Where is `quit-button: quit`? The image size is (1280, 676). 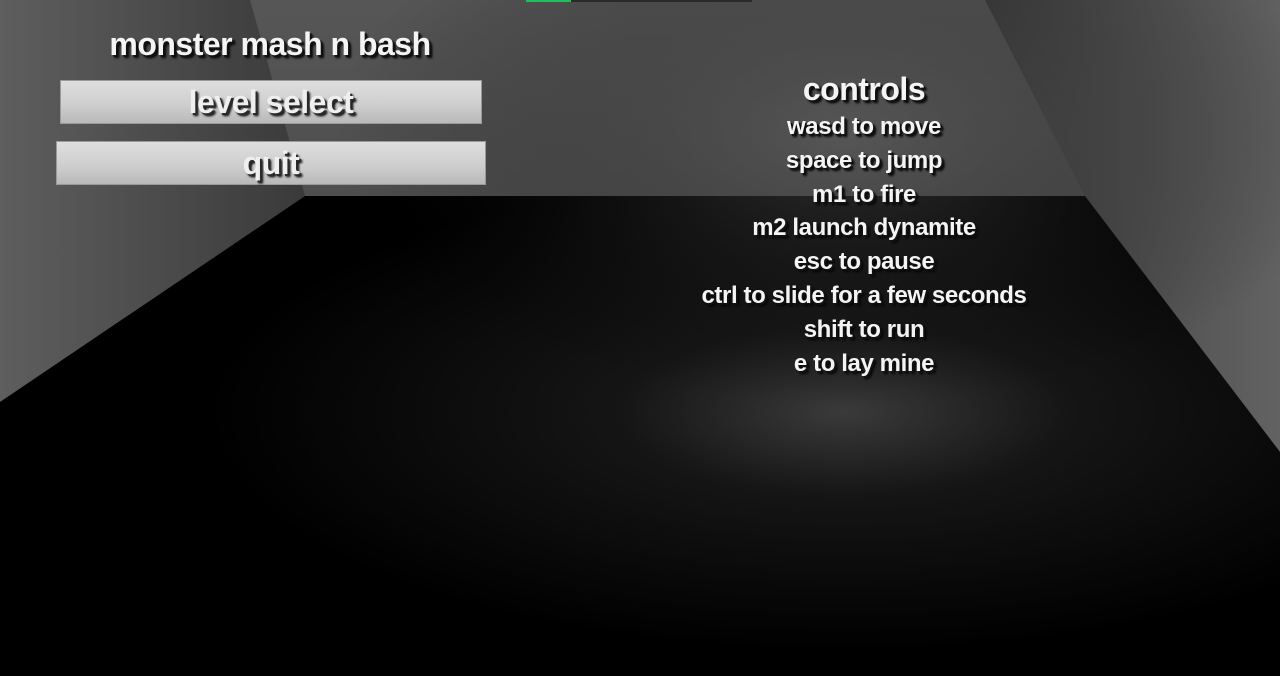 quit-button: quit is located at coordinates (271, 163).